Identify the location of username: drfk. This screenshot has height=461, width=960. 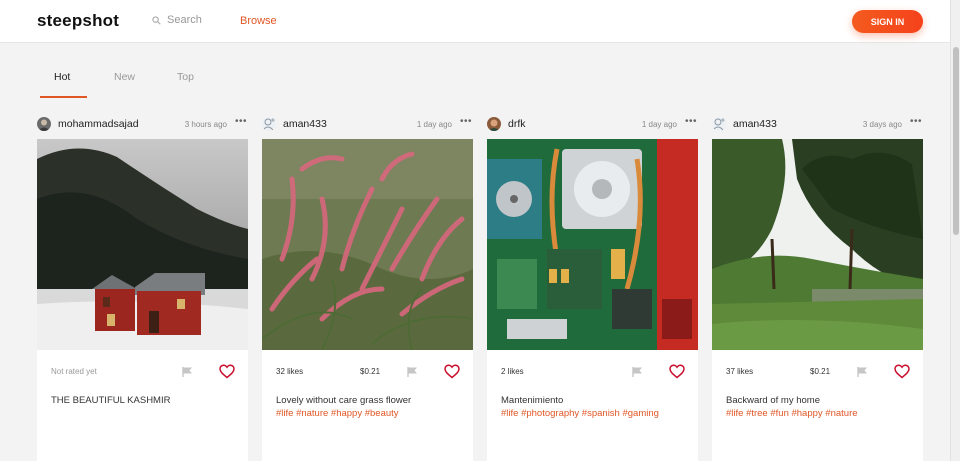
(517, 124).